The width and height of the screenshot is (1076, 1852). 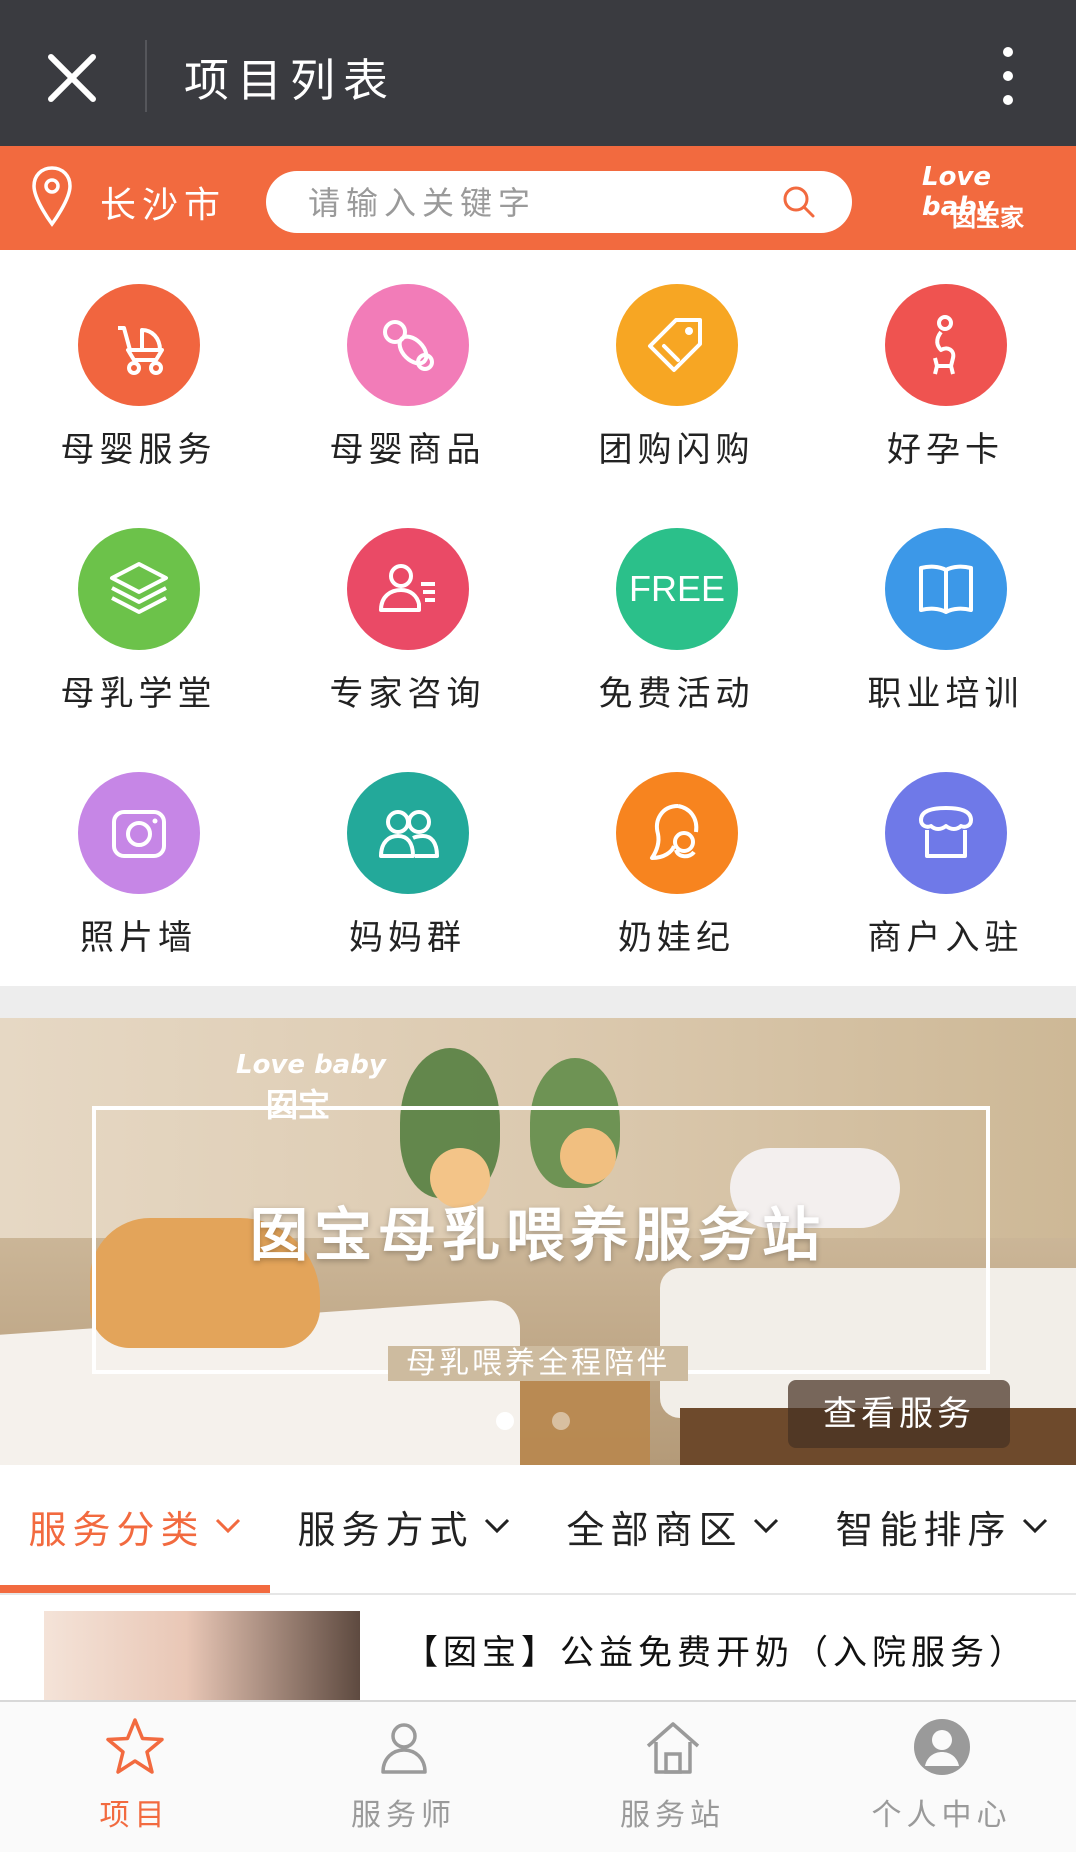 I want to click on grid-item-label: 商户入驻, so click(x=945, y=938).